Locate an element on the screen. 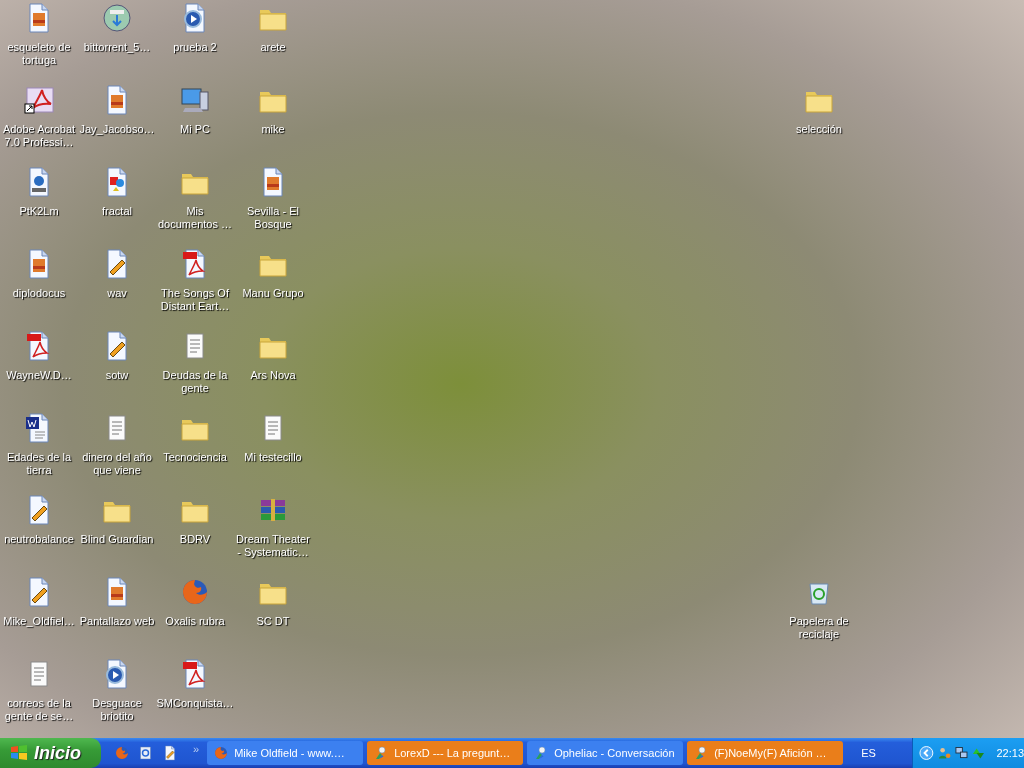 This screenshot has width=1024, height=768. windows-logo-icon is located at coordinates (19, 753).